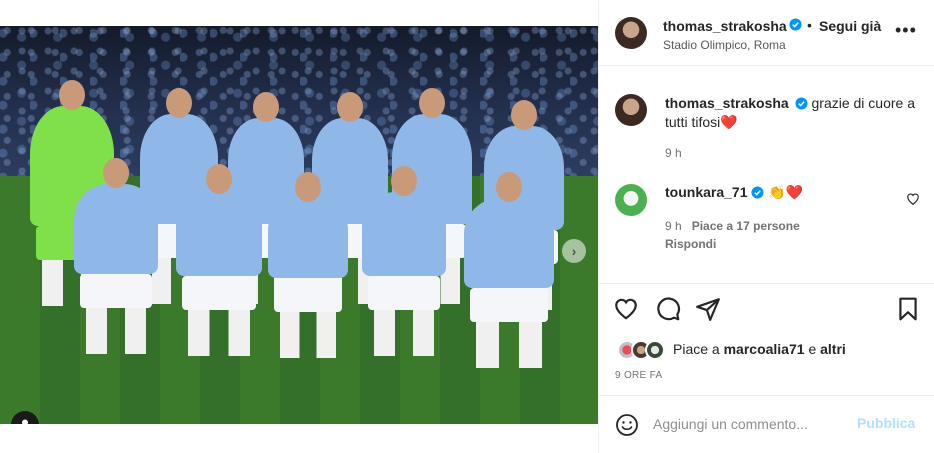 The width and height of the screenshot is (934, 453). What do you see at coordinates (25, 421) in the screenshot?
I see `user-icon` at bounding box center [25, 421].